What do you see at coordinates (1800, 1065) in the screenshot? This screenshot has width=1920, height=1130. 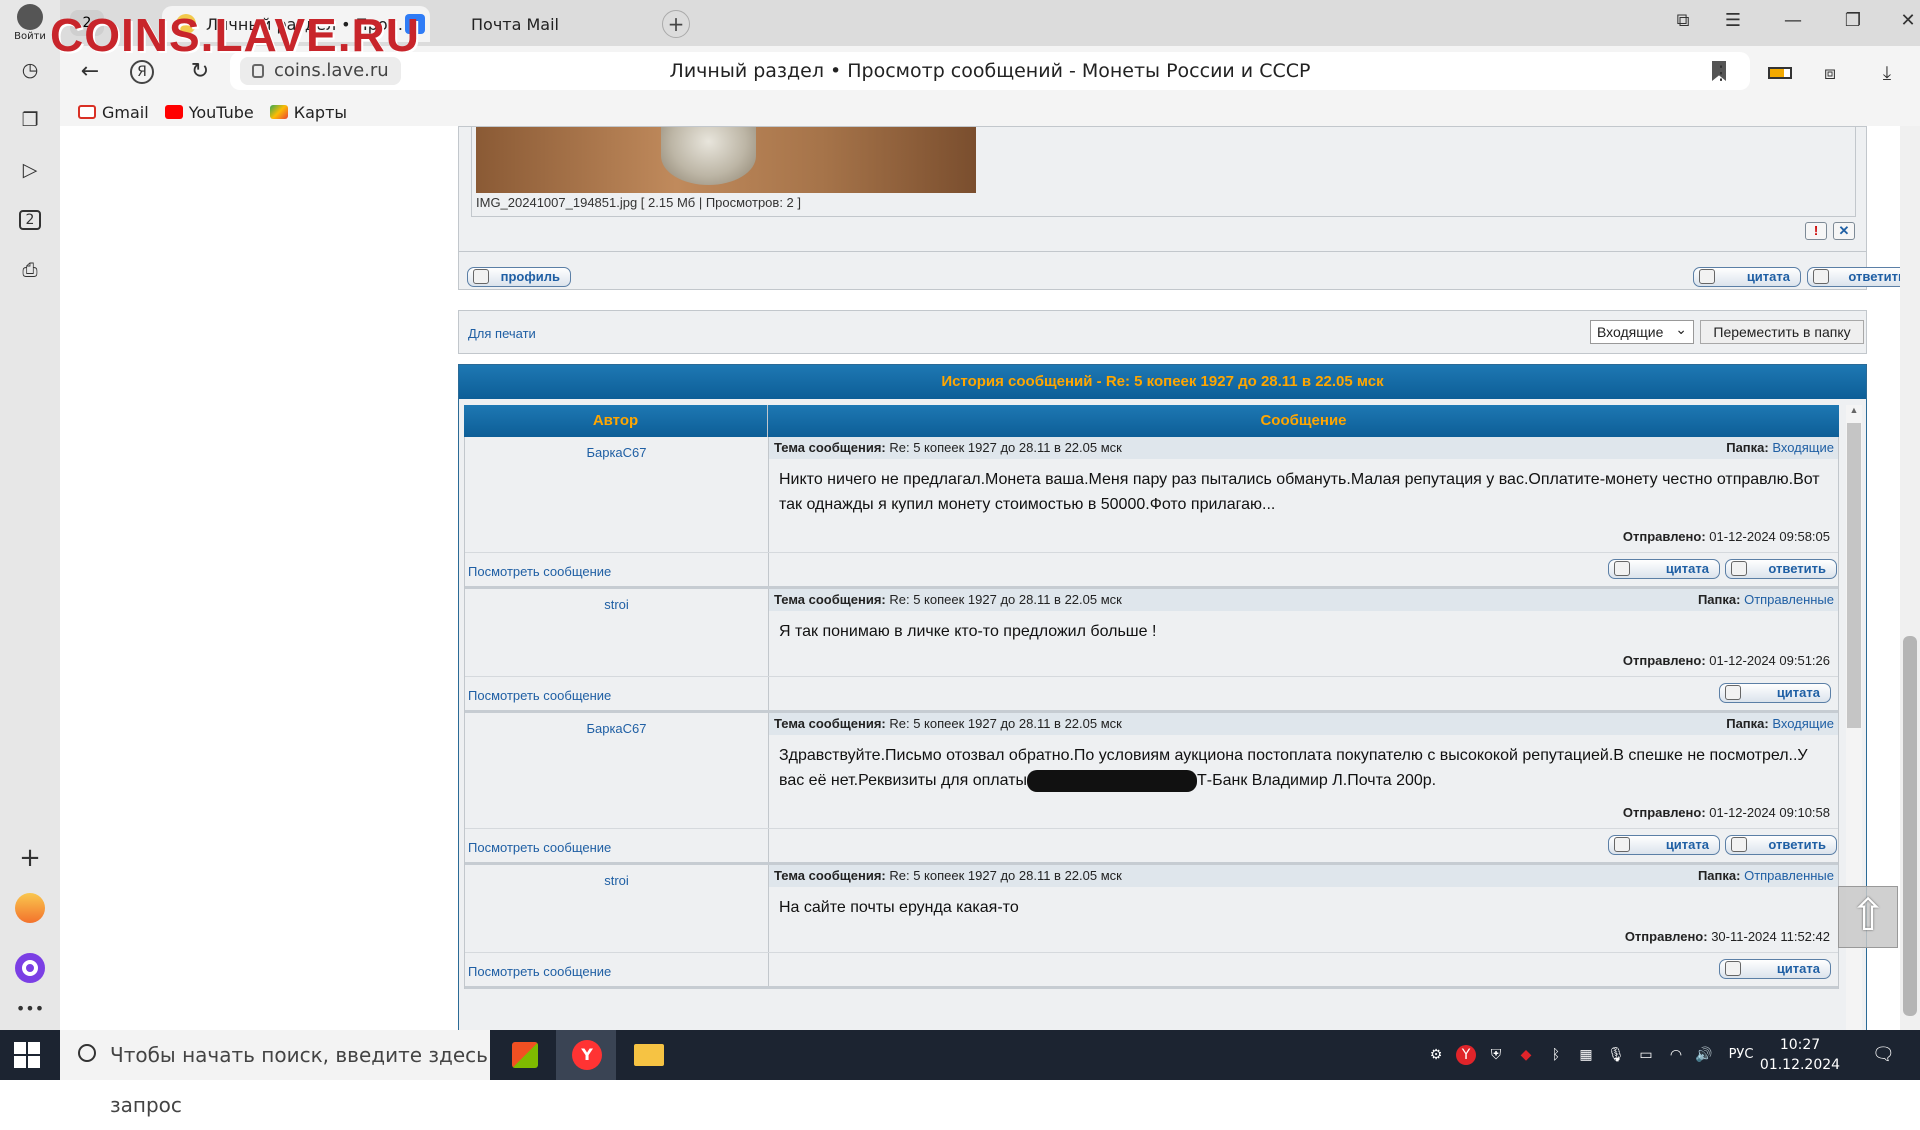 I see `clock-date: 01.12.2024` at bounding box center [1800, 1065].